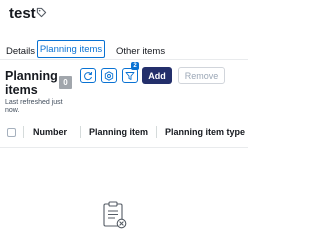 Image resolution: width=320 pixels, height=250 pixels. Describe the element at coordinates (140, 51) in the screenshot. I see `tab-other-items: Other items` at that location.